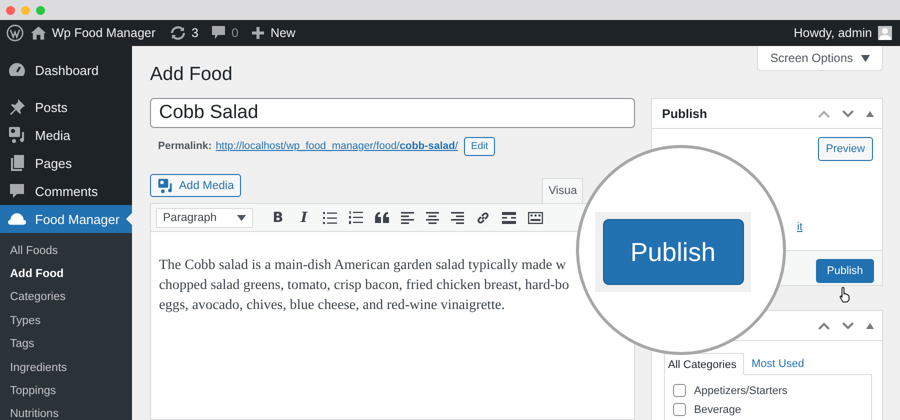 This screenshot has width=900, height=420. I want to click on submenu-item: All Foods, so click(66, 250).